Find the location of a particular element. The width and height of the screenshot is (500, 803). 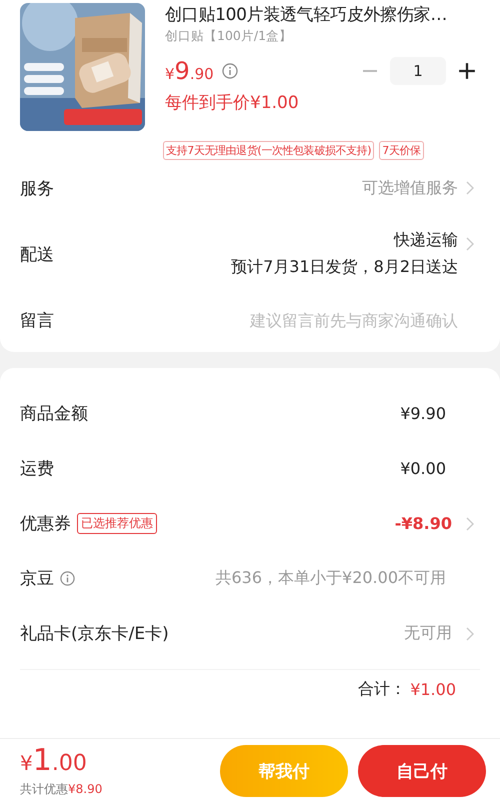

summary-label: 礼品卡(京东卡/E卡) is located at coordinates (94, 634).